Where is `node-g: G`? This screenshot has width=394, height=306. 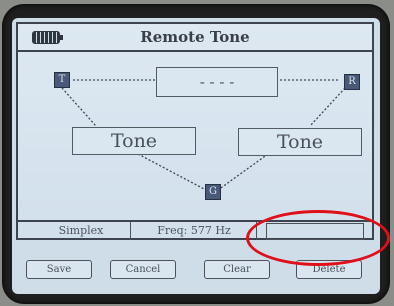
node-g: G is located at coordinates (213, 192).